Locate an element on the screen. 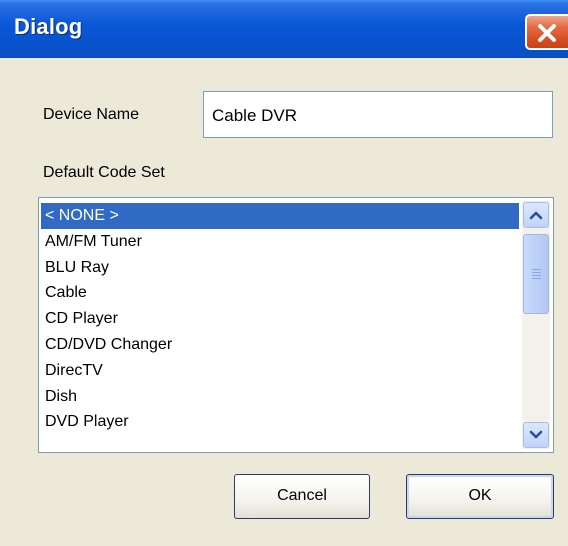 The width and height of the screenshot is (568, 546). list-item: BLU Ray is located at coordinates (280, 268).